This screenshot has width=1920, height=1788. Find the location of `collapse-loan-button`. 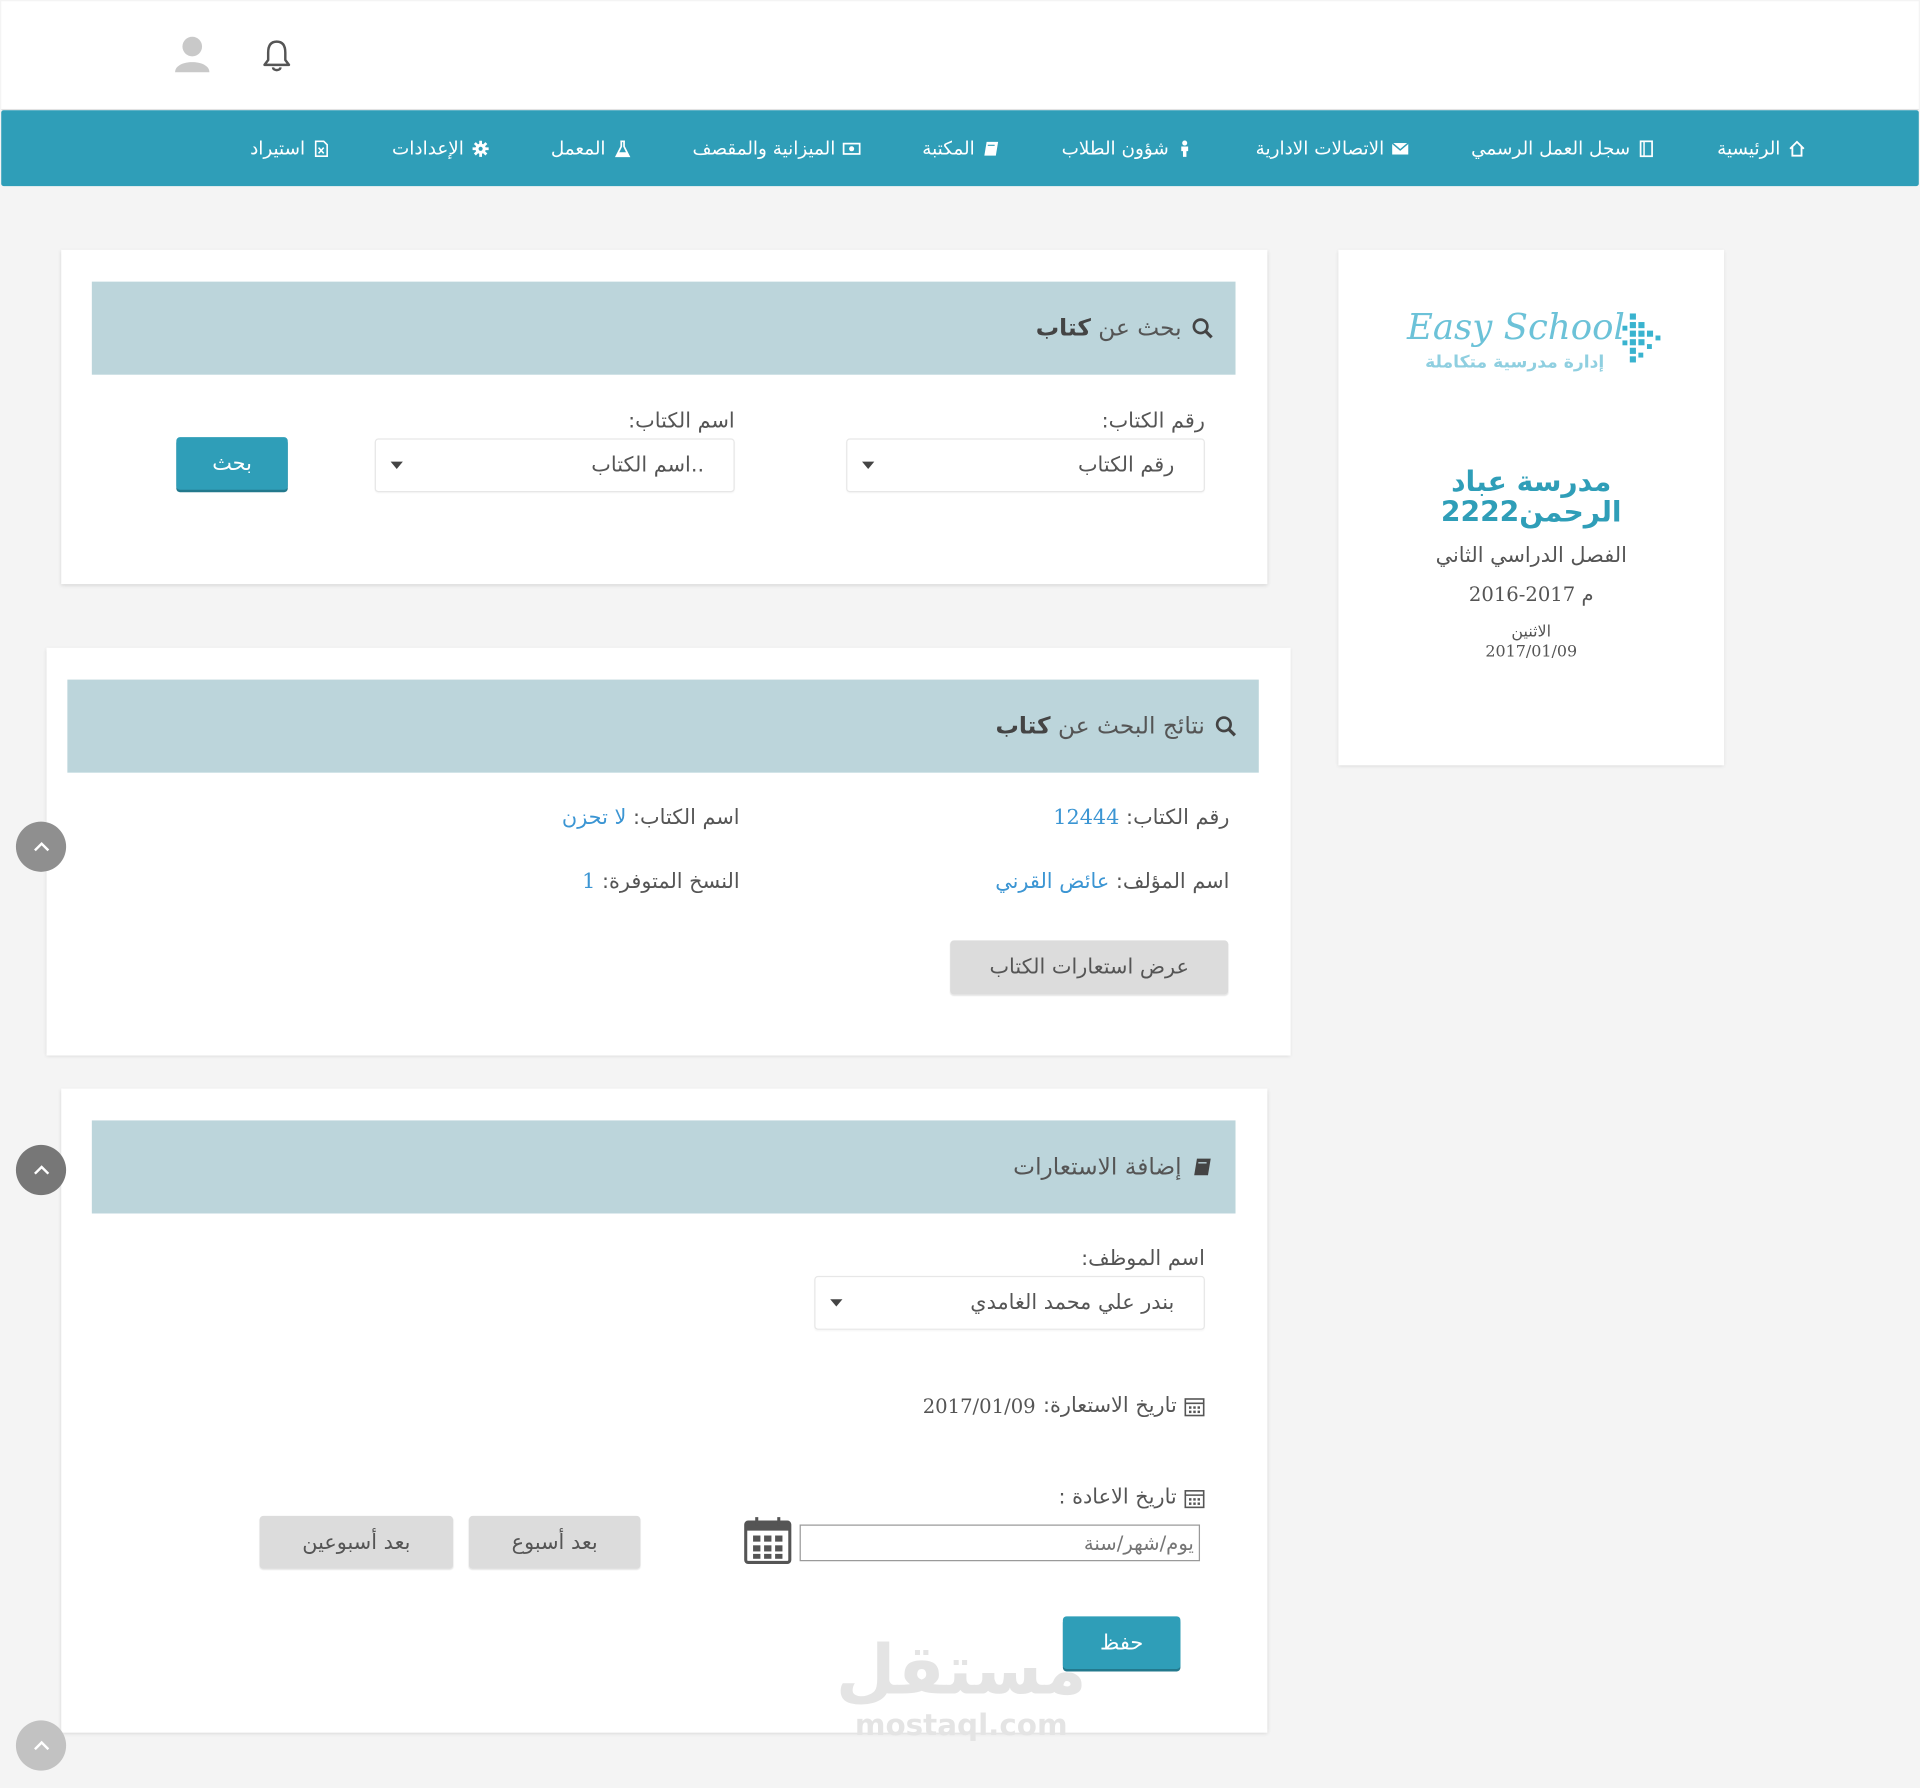

collapse-loan-button is located at coordinates (41, 1170).